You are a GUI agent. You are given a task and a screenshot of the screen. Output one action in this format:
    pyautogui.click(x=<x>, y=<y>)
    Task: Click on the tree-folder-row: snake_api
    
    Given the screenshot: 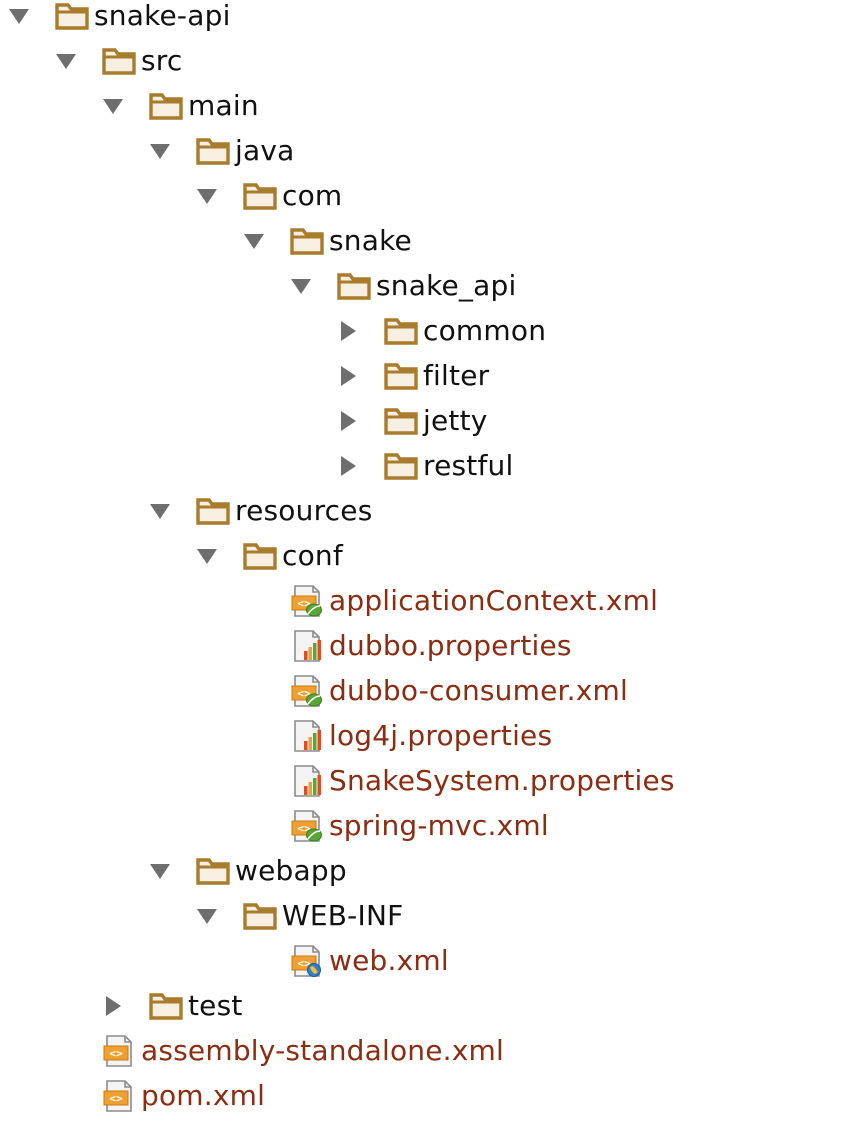 What is the action you would take?
    pyautogui.click(x=402, y=285)
    